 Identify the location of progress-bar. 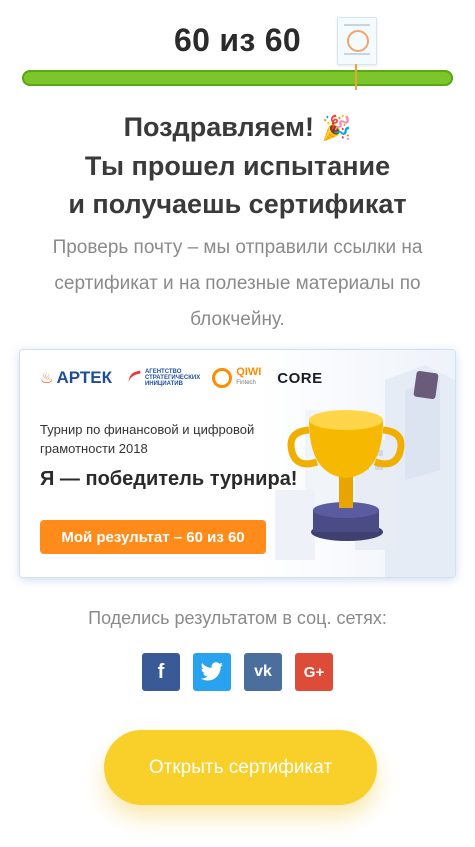
(237, 78).